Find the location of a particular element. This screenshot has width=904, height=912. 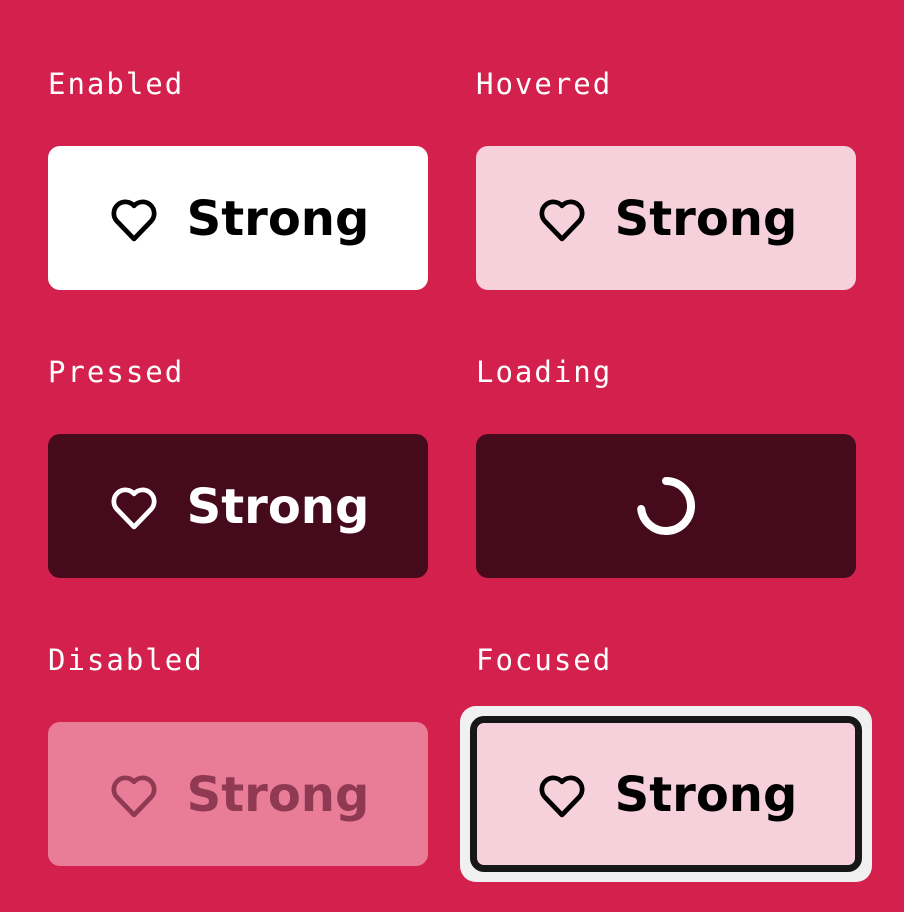

strong-button-enabled: Strong is located at coordinates (238, 218).